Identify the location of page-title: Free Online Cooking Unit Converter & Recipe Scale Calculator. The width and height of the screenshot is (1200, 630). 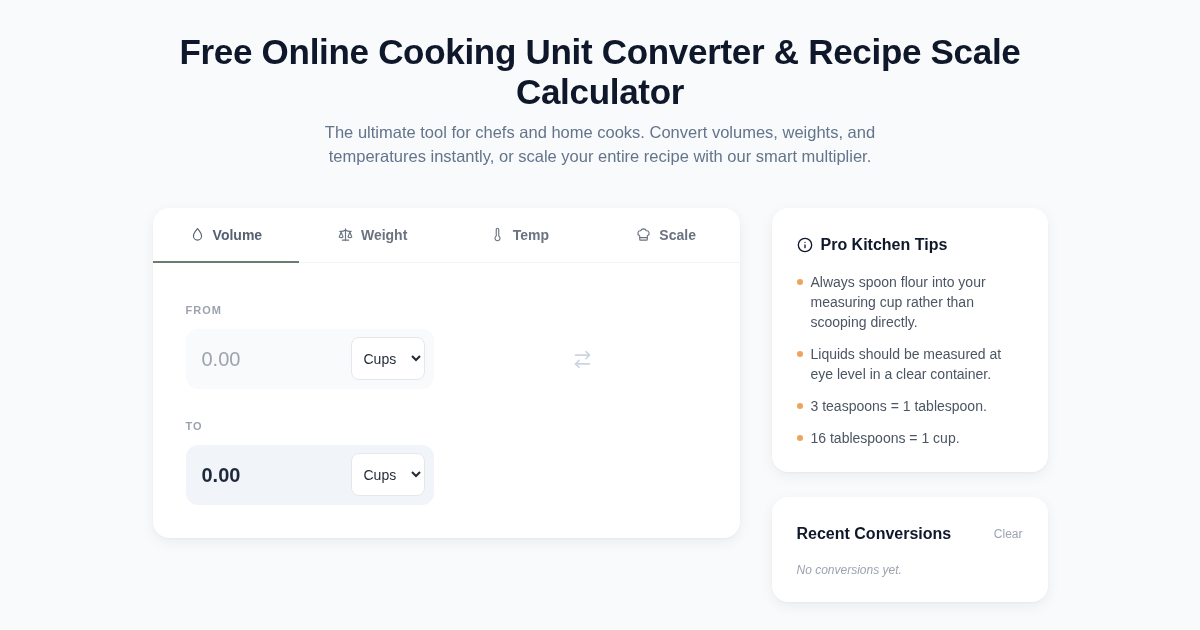
(600, 72).